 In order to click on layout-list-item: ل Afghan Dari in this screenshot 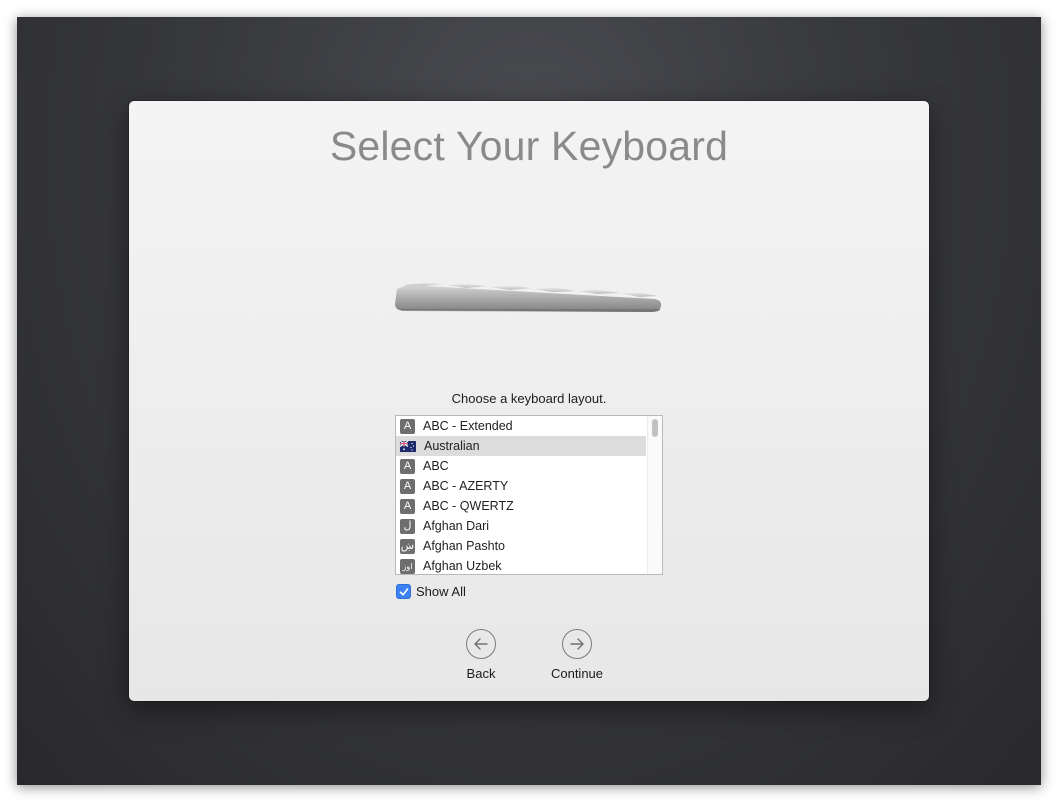, I will do `click(521, 526)`.